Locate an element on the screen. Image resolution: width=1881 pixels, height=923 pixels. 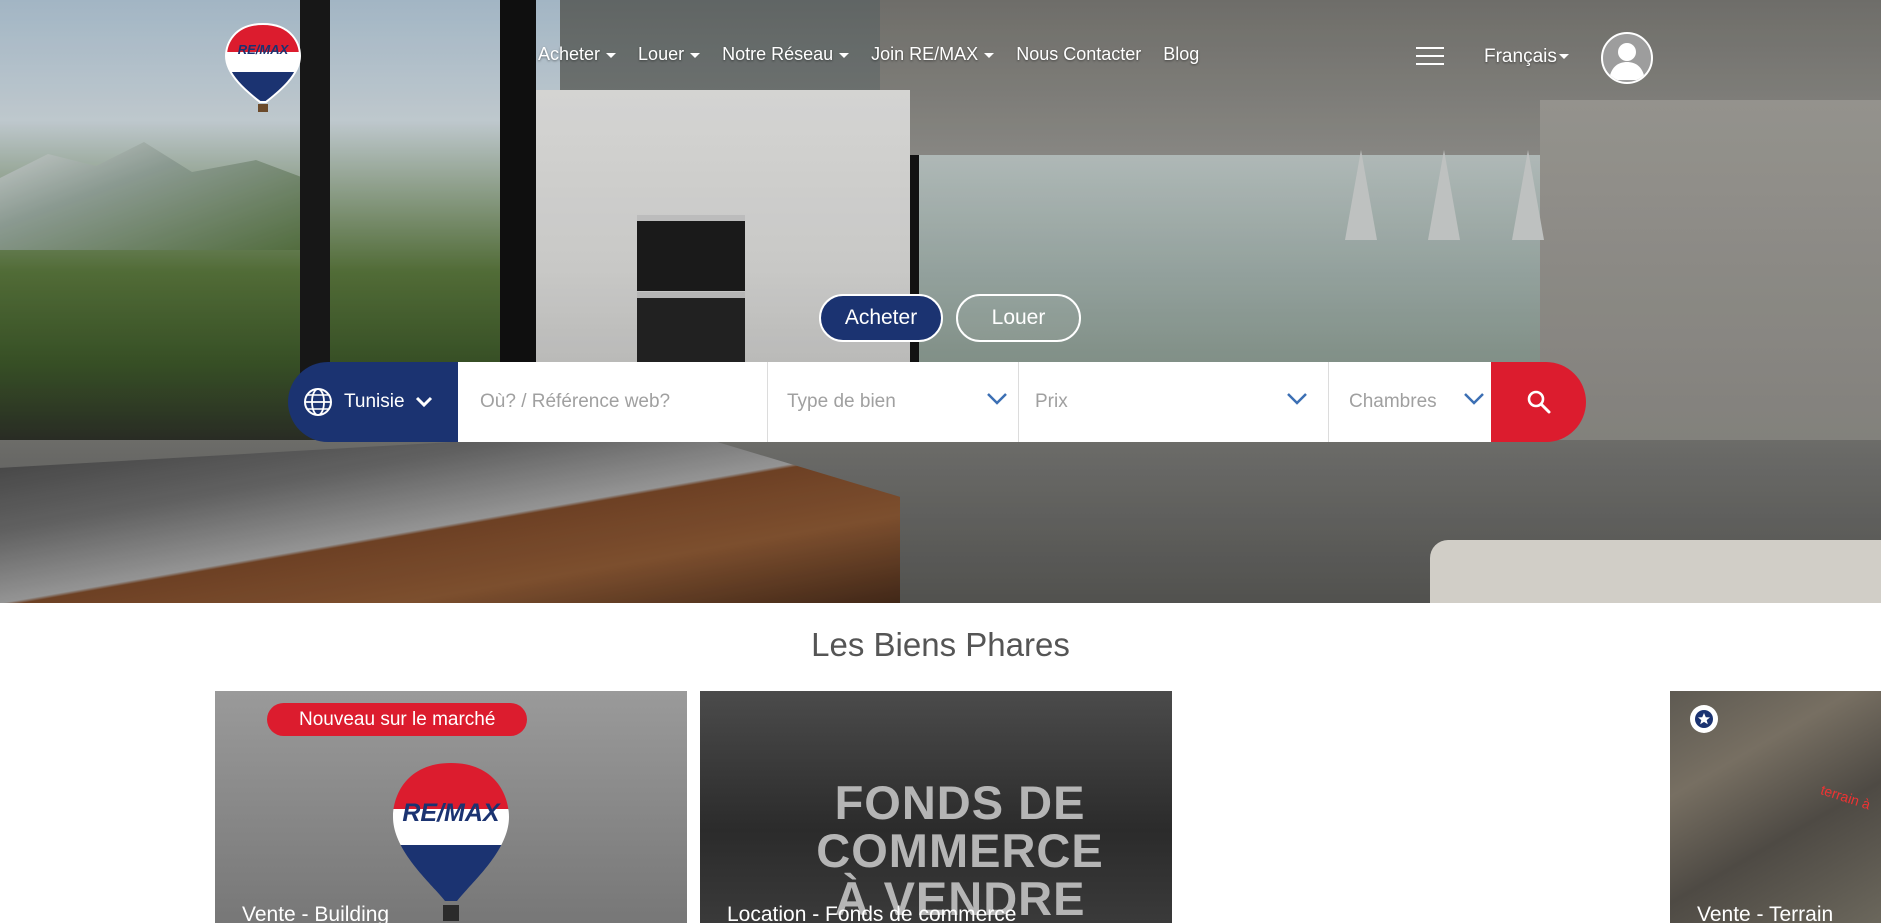
location-search-input is located at coordinates (620, 402).